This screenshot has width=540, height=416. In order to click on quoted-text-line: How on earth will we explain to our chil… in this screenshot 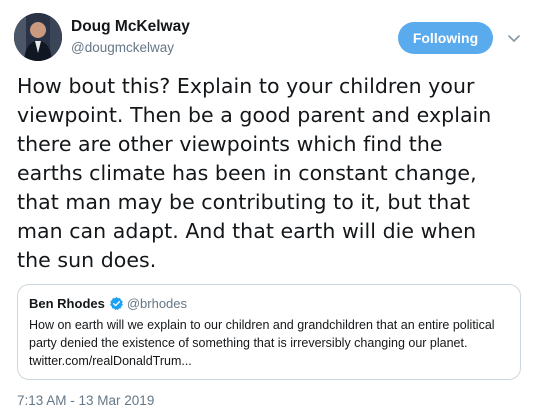, I will do `click(262, 325)`.